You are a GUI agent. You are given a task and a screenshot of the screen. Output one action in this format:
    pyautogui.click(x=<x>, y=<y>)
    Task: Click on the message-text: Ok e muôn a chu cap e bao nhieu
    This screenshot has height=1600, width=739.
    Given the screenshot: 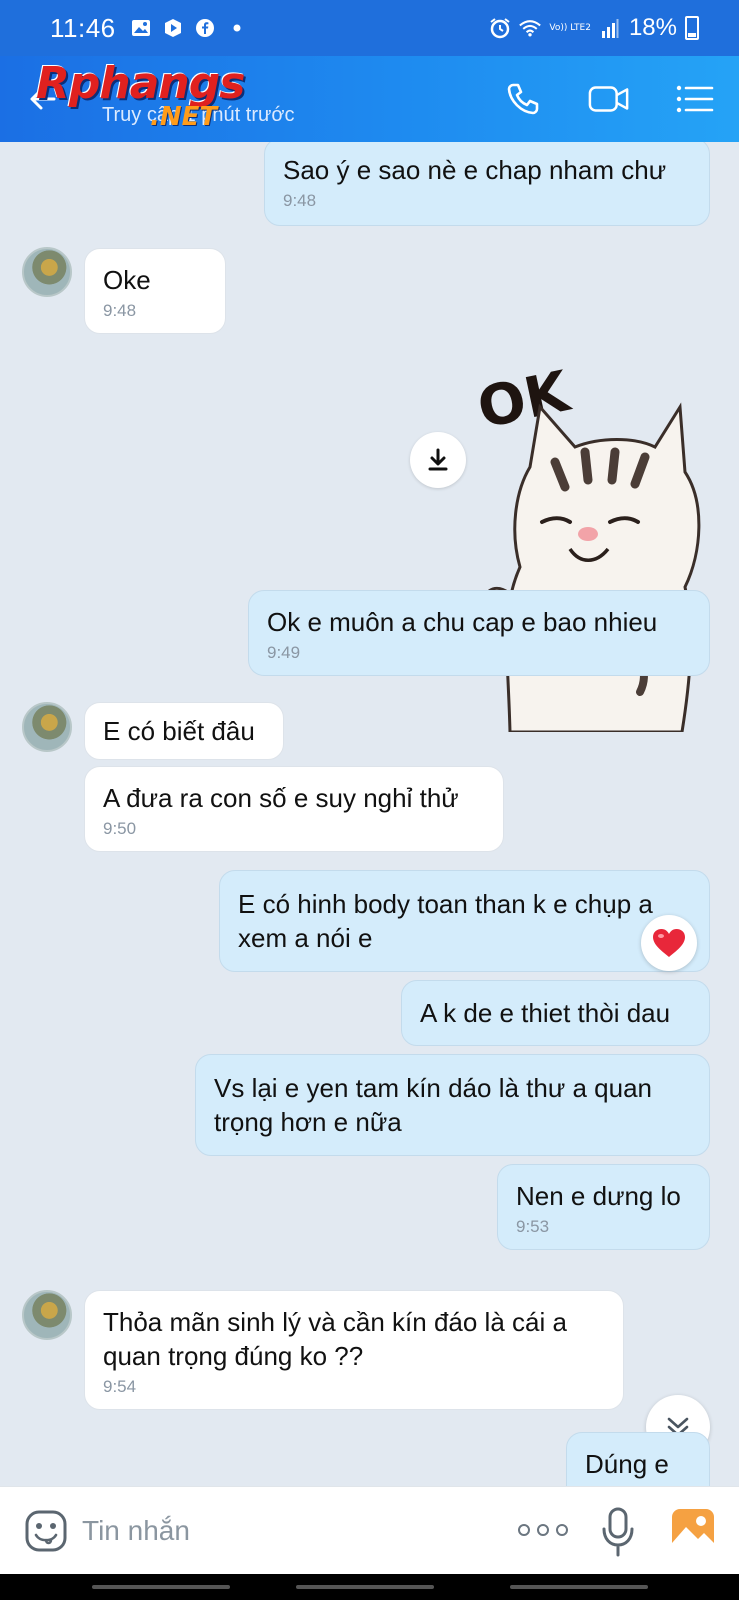 What is the action you would take?
    pyautogui.click(x=462, y=622)
    